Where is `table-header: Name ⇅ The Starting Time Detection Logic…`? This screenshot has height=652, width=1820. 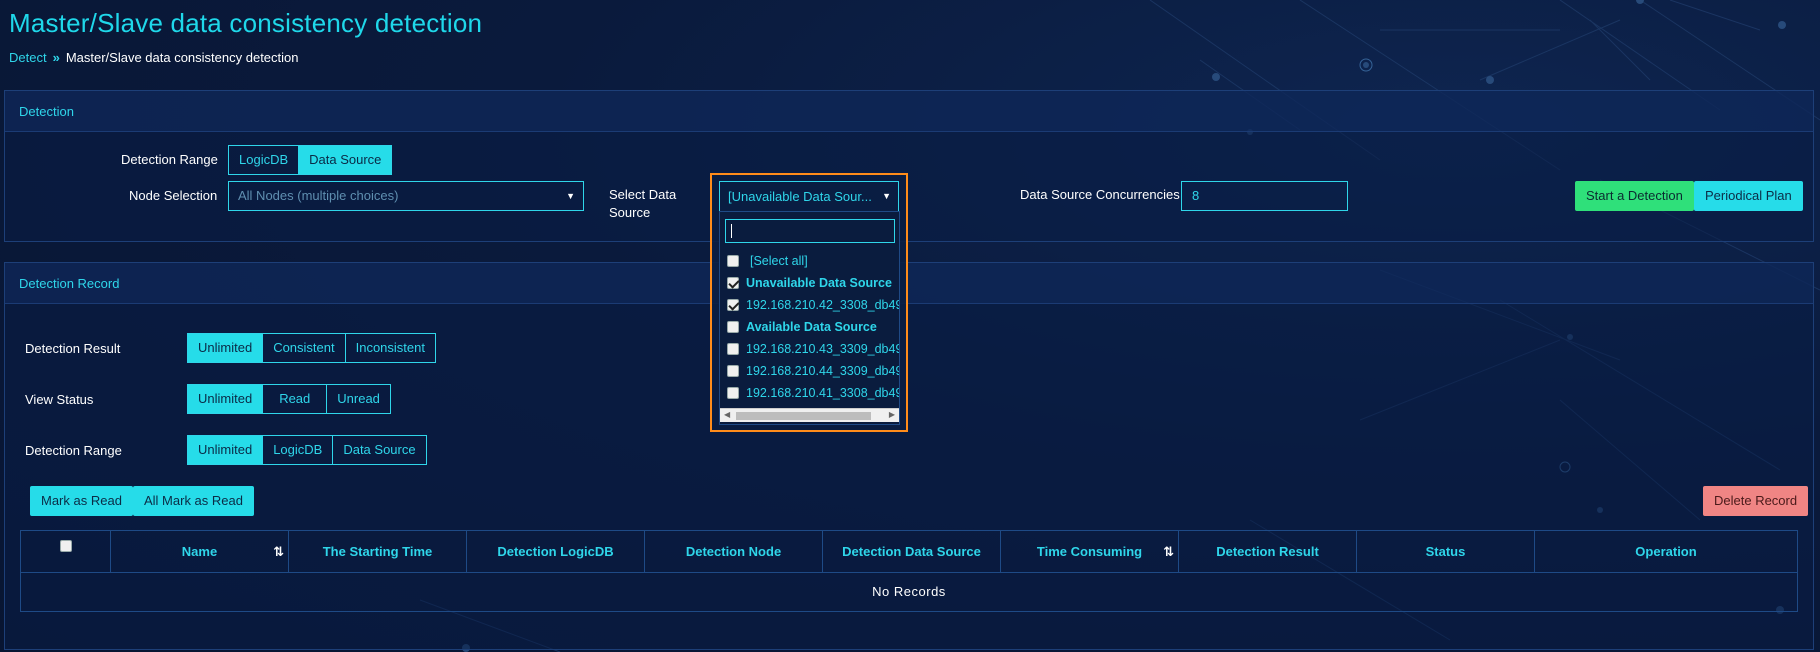
table-header: Name ⇅ The Starting Time Detection Logic… is located at coordinates (909, 552).